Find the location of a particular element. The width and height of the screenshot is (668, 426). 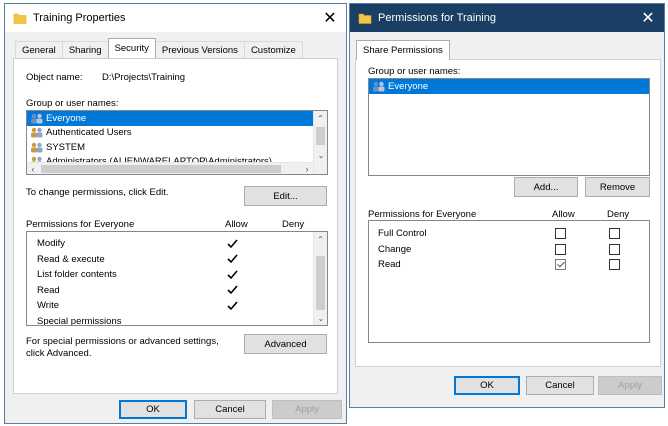

tab-previous-versions: Previous Versions is located at coordinates (199, 49).